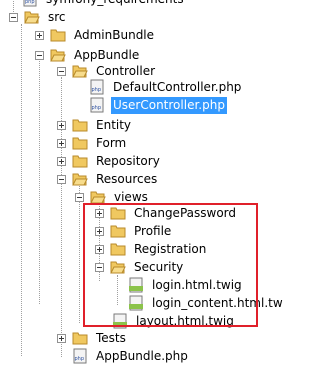 Image resolution: width=320 pixels, height=366 pixels. I want to click on tree-item-label: Resources, so click(127, 178).